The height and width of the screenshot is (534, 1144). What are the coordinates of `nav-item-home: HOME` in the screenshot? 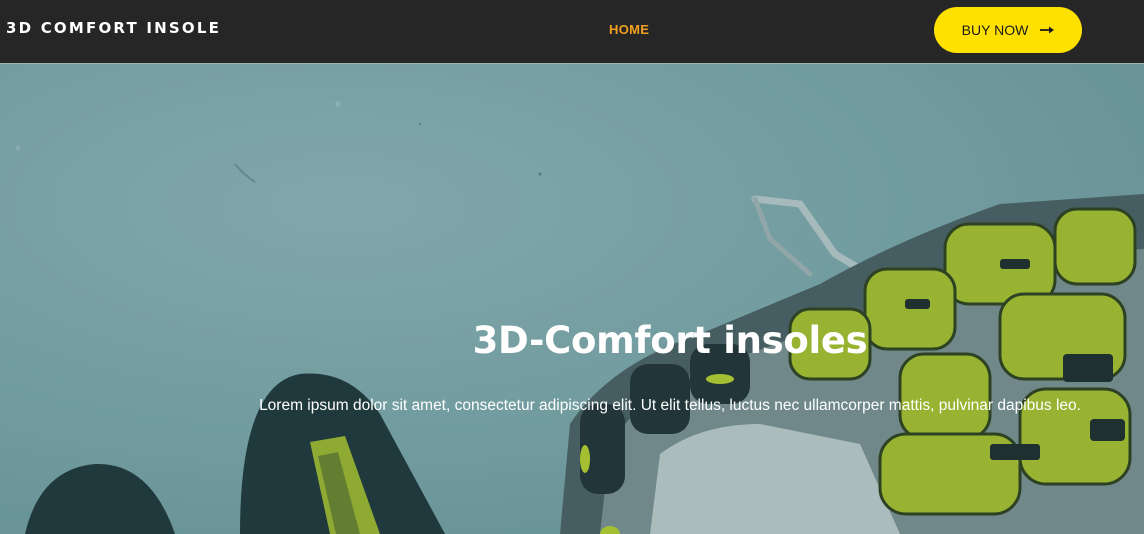 It's located at (629, 29).